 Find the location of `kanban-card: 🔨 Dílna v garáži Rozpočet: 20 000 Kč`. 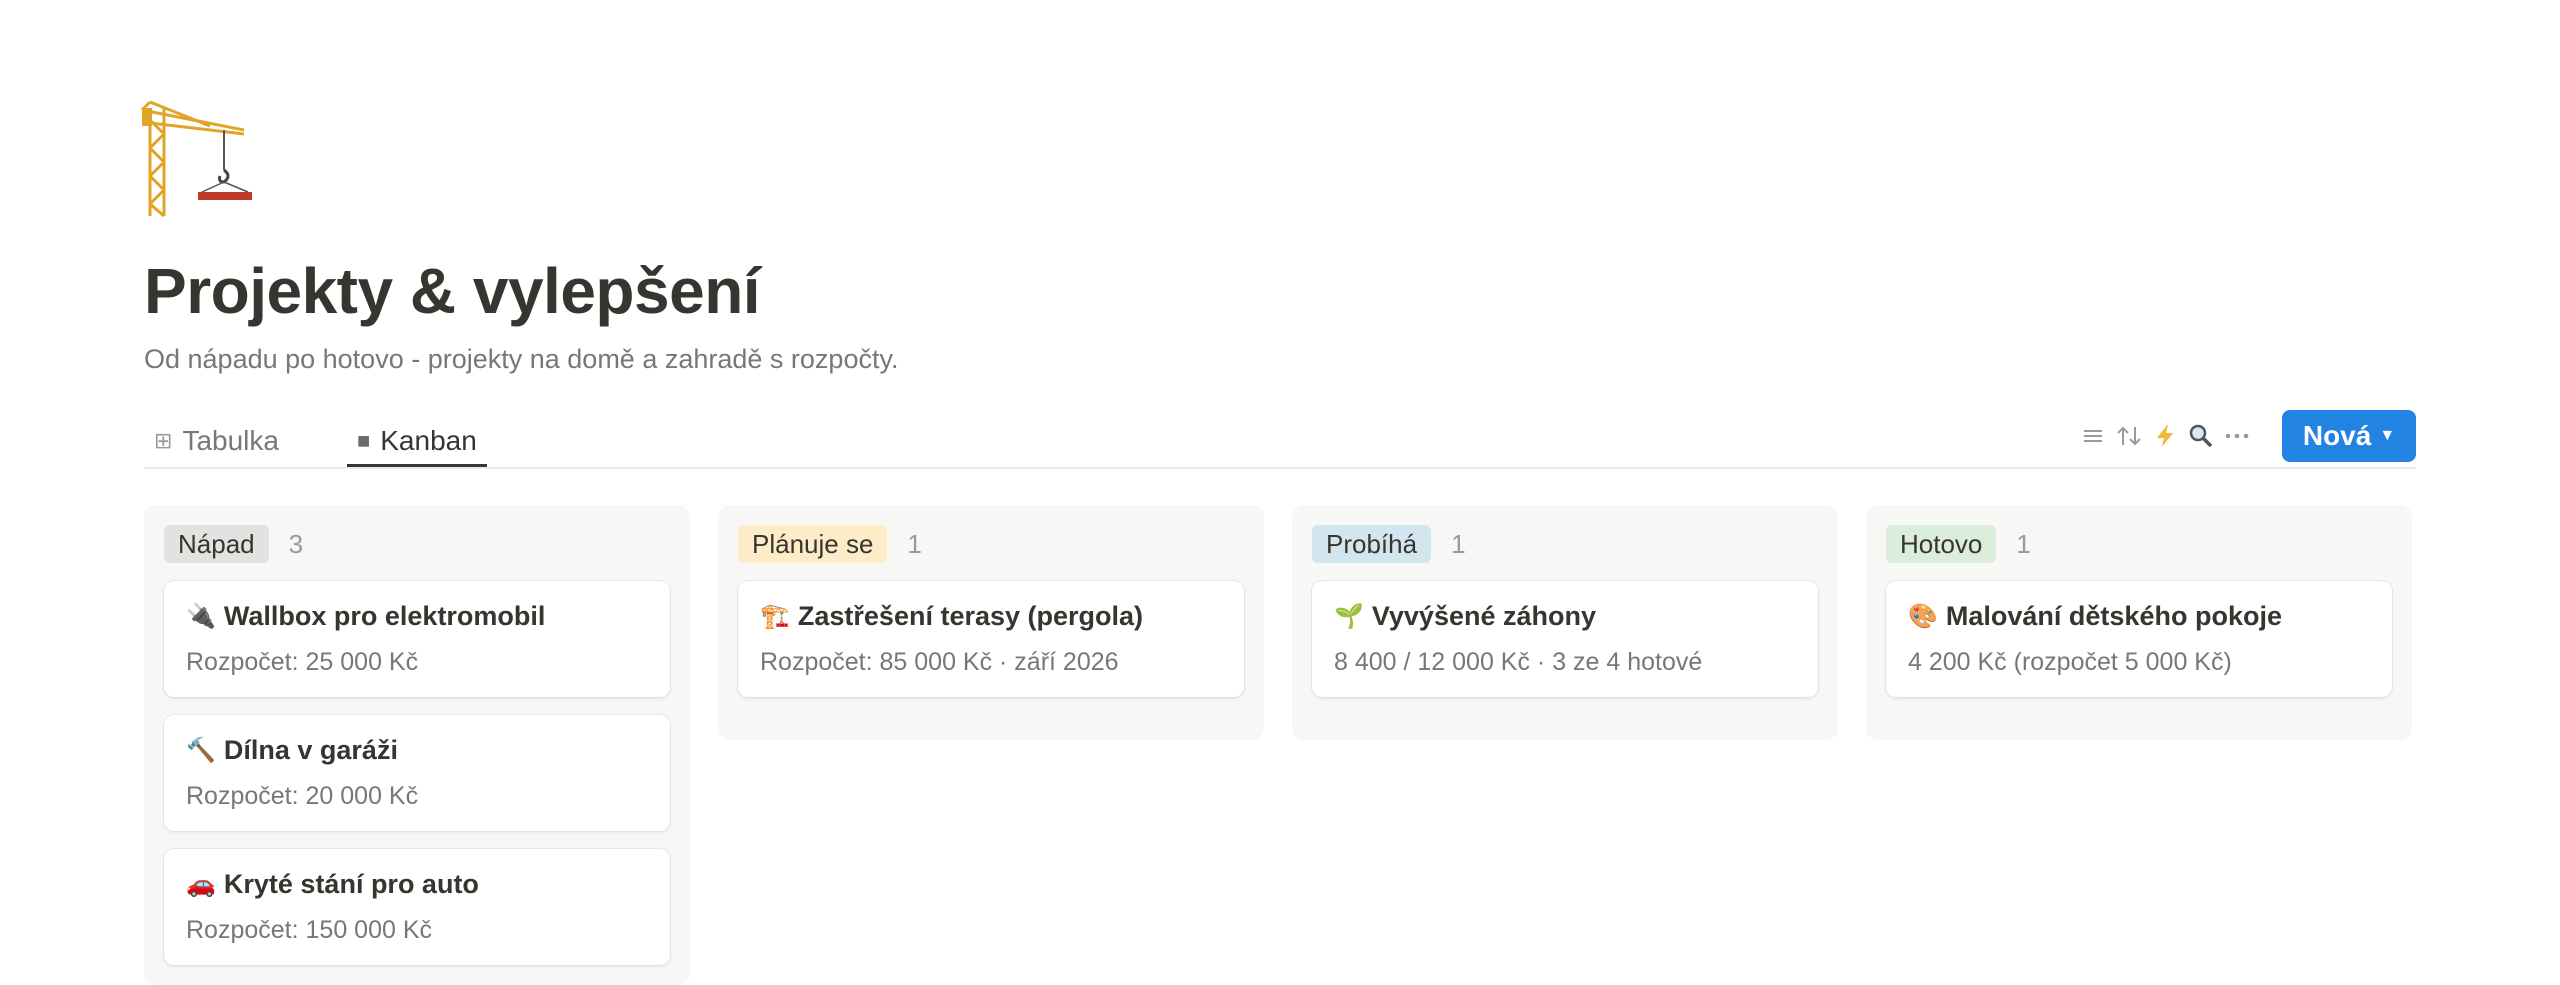

kanban-card: 🔨 Dílna v garáži Rozpočet: 20 000 Kč is located at coordinates (417, 773).